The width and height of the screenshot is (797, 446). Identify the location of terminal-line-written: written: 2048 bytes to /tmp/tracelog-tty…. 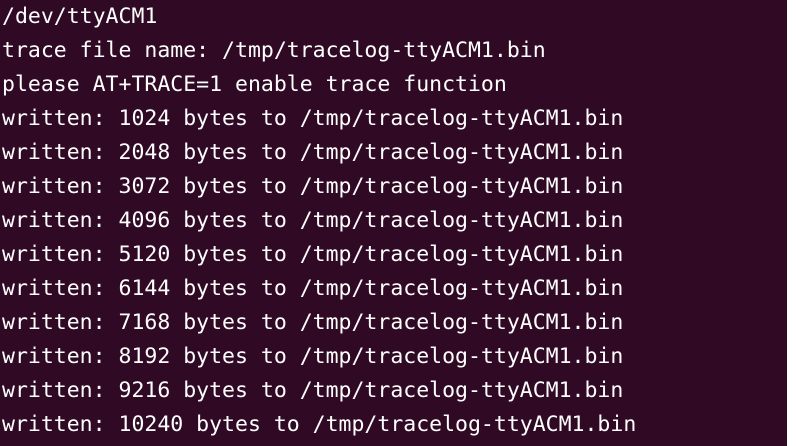
(313, 152).